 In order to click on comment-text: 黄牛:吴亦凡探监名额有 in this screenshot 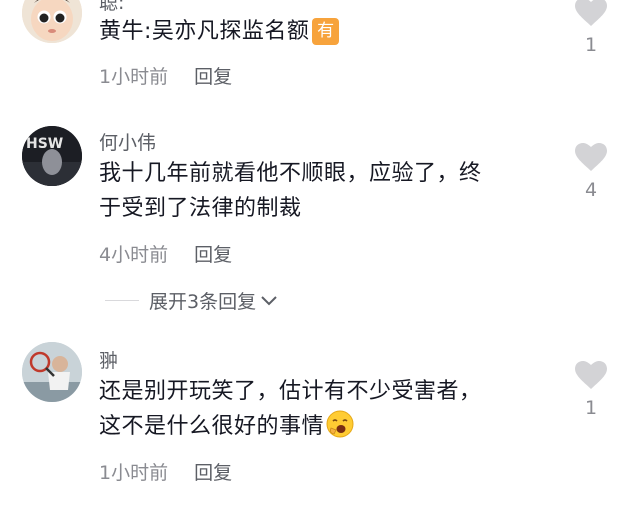, I will do `click(219, 31)`.